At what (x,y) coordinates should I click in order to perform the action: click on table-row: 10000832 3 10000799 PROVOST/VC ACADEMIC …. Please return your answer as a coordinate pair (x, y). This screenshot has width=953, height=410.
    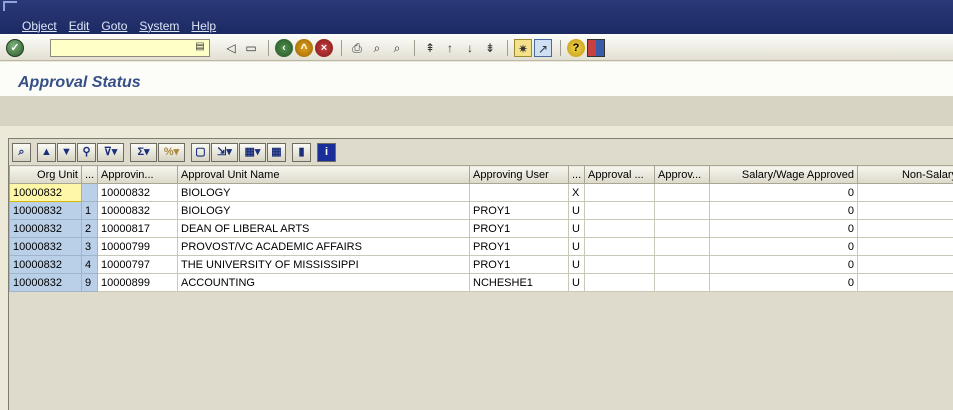
    Looking at the image, I should click on (481, 246).